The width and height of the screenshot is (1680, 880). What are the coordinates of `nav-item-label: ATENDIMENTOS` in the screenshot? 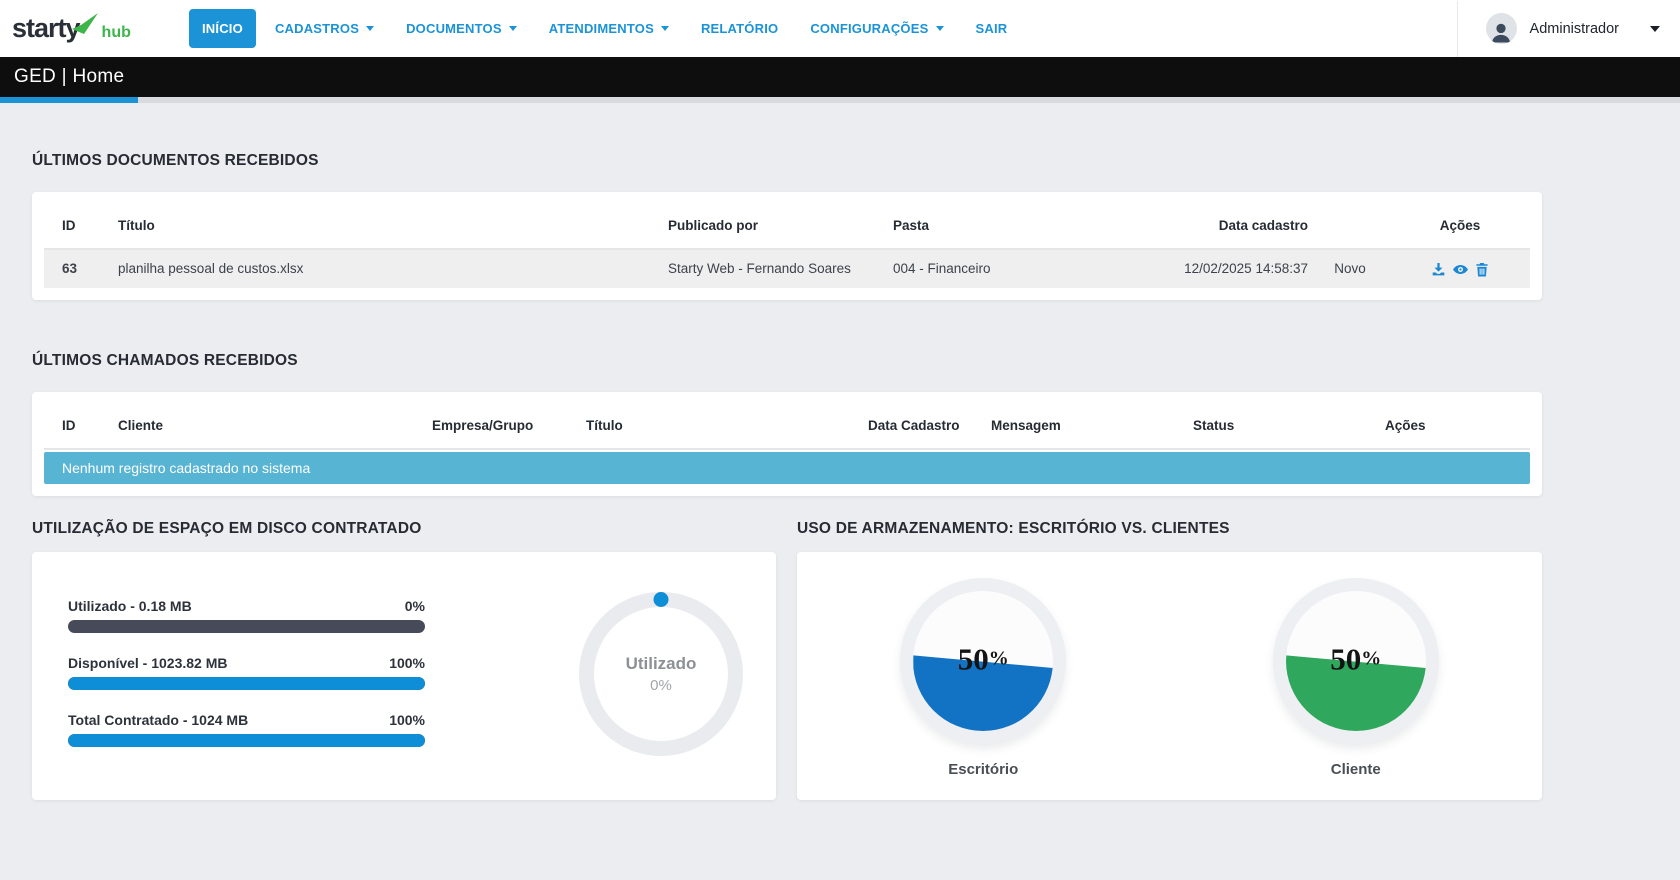 It's located at (601, 28).